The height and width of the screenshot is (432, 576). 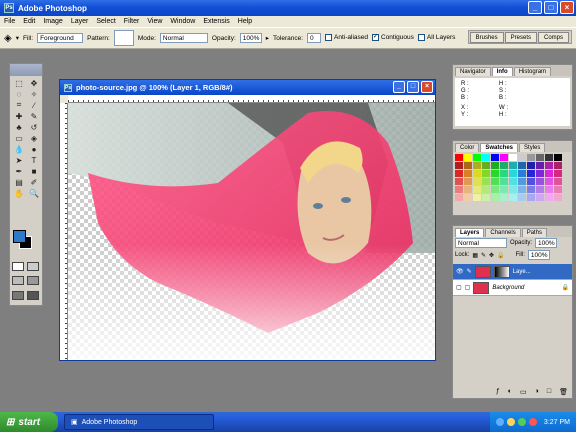 I want to click on menu-view: View, so click(x=154, y=21).